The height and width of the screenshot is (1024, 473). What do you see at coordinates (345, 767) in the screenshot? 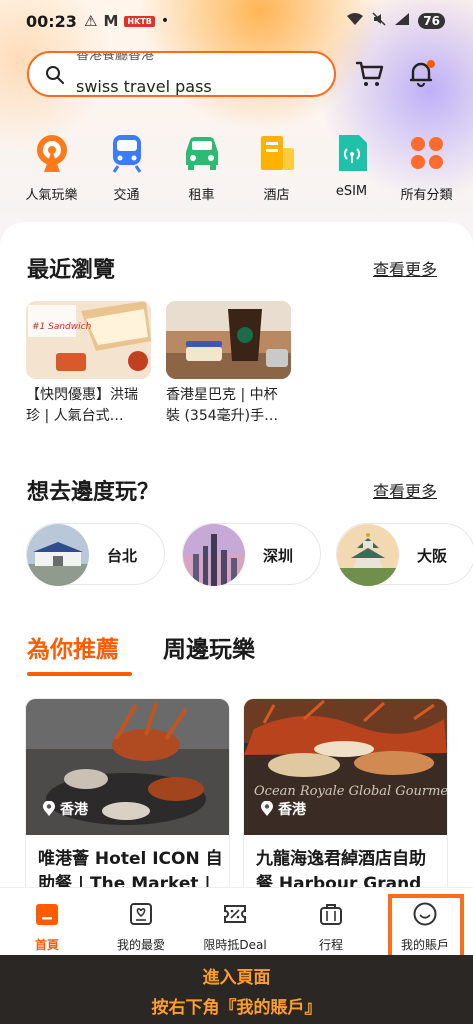
I see `deal-image: Ocean Royale Global Gourmet Feast 香港` at bounding box center [345, 767].